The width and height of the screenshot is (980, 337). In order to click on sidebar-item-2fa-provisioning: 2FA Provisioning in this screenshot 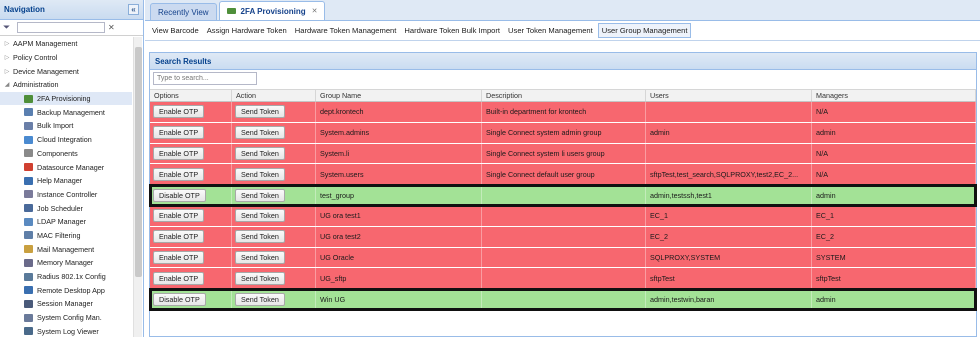, I will do `click(66, 98)`.